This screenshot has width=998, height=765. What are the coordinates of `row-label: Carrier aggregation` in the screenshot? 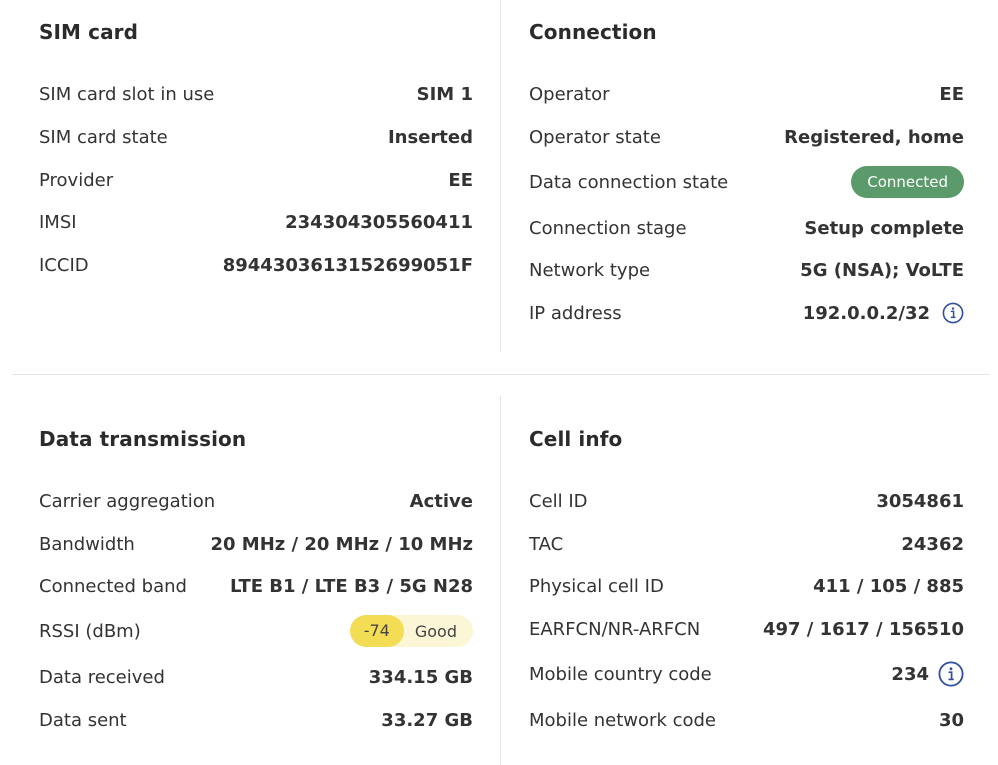 It's located at (127, 501).